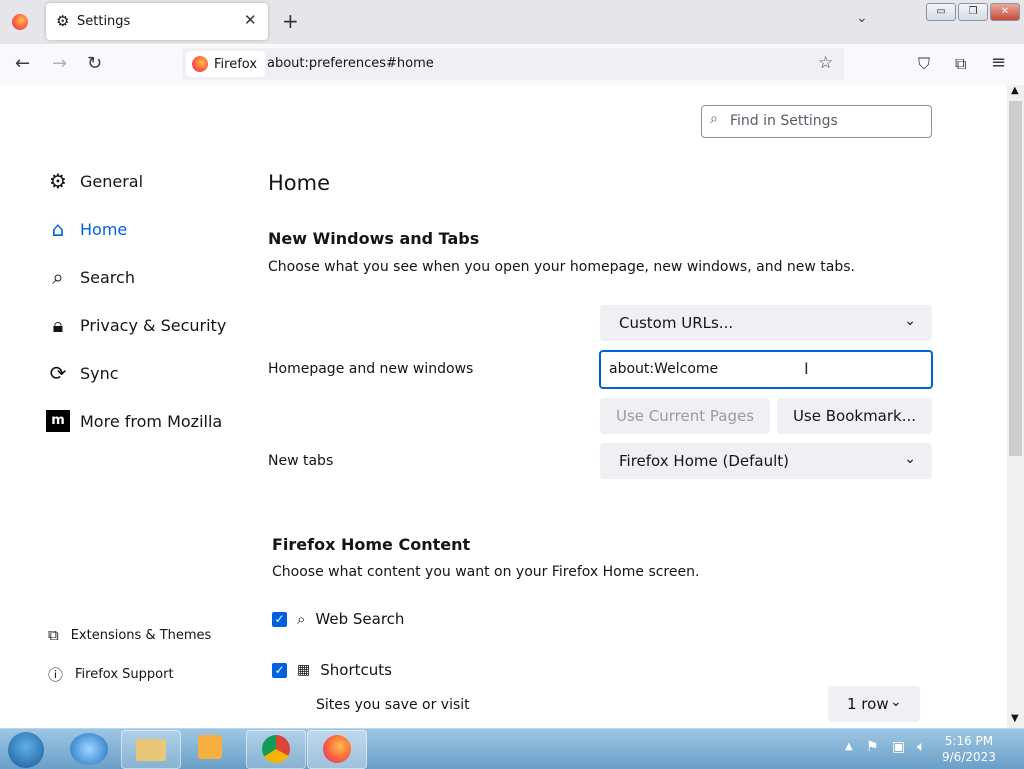  I want to click on scrollbar: ▲ ▼, so click(1015, 406).